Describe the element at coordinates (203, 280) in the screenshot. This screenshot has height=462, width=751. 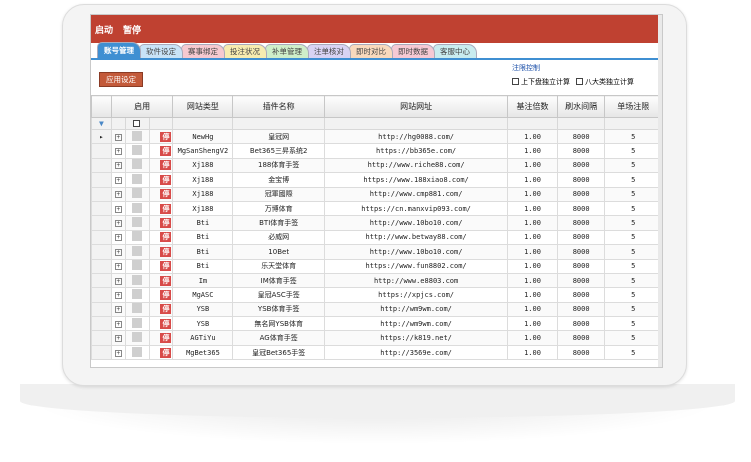
I see `site-type-cell: Im` at that location.